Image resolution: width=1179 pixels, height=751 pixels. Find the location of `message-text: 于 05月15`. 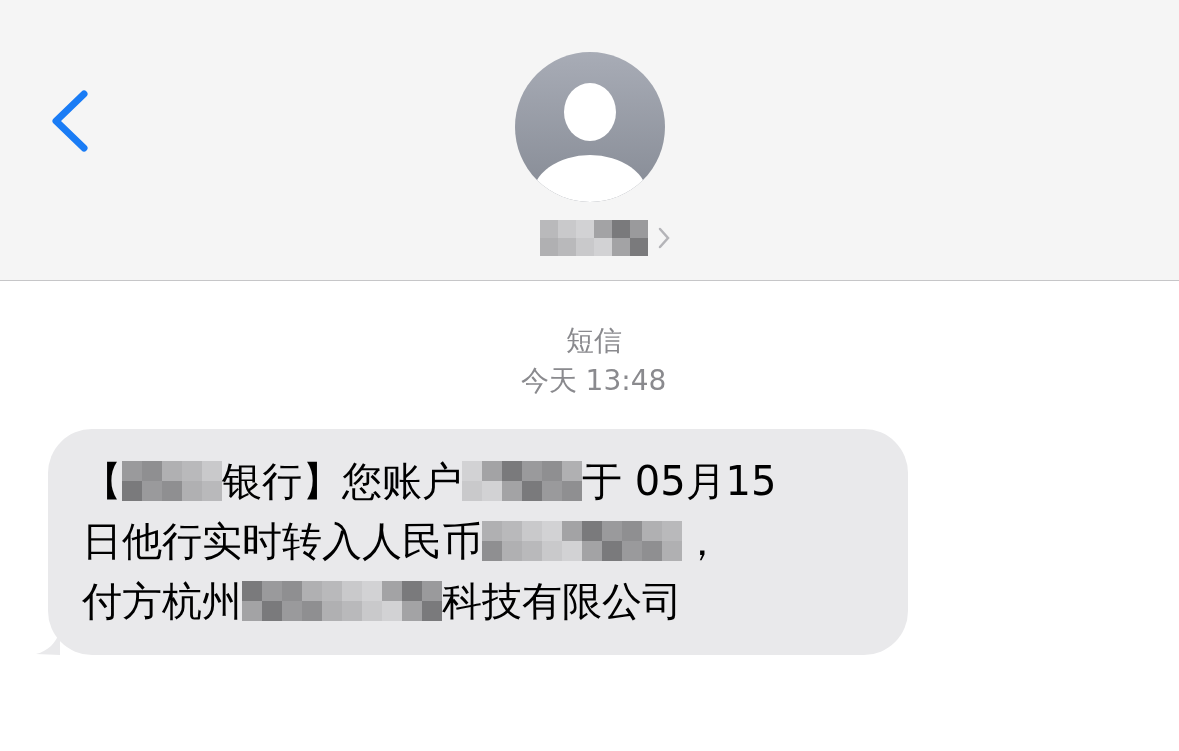

message-text: 于 05月15 is located at coordinates (679, 481).